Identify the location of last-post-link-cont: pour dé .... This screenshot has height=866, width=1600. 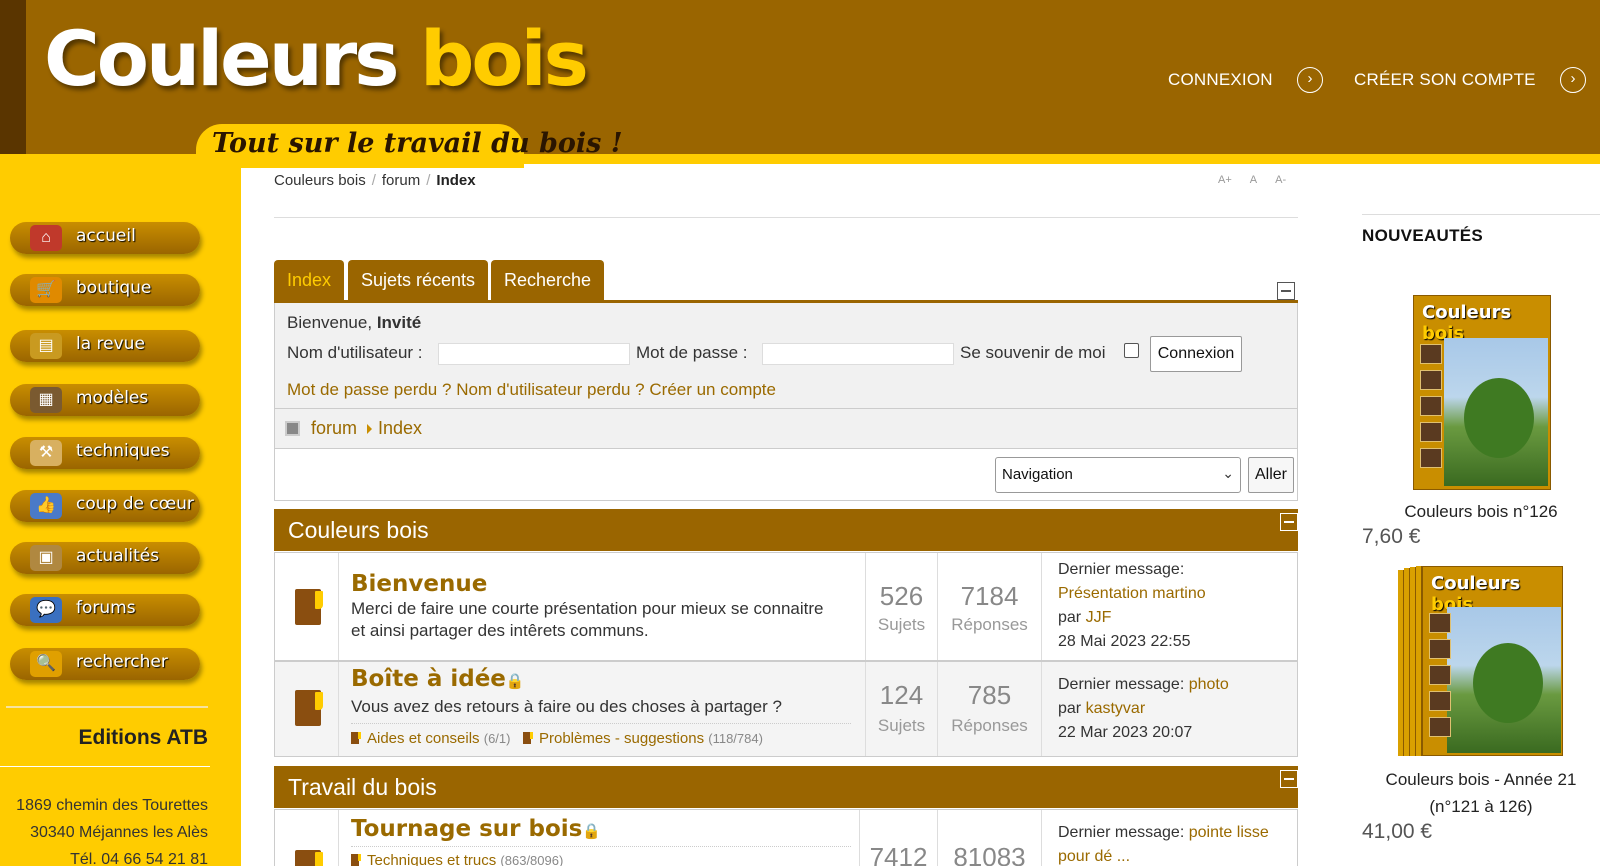
(1094, 856).